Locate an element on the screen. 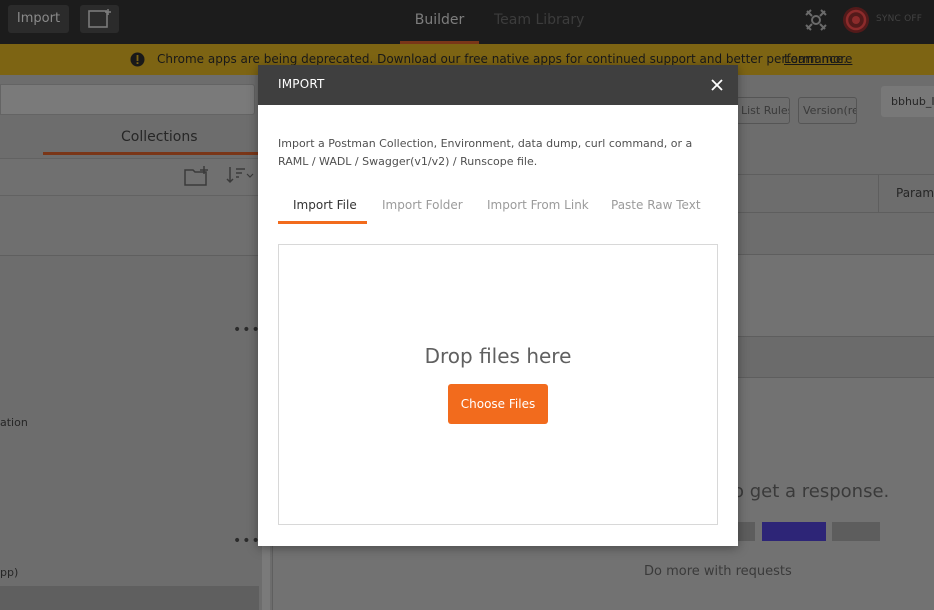 This screenshot has width=934, height=610. new-window-icon is located at coordinates (99, 18).